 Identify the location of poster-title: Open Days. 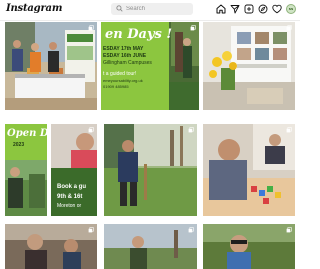
(27, 133).